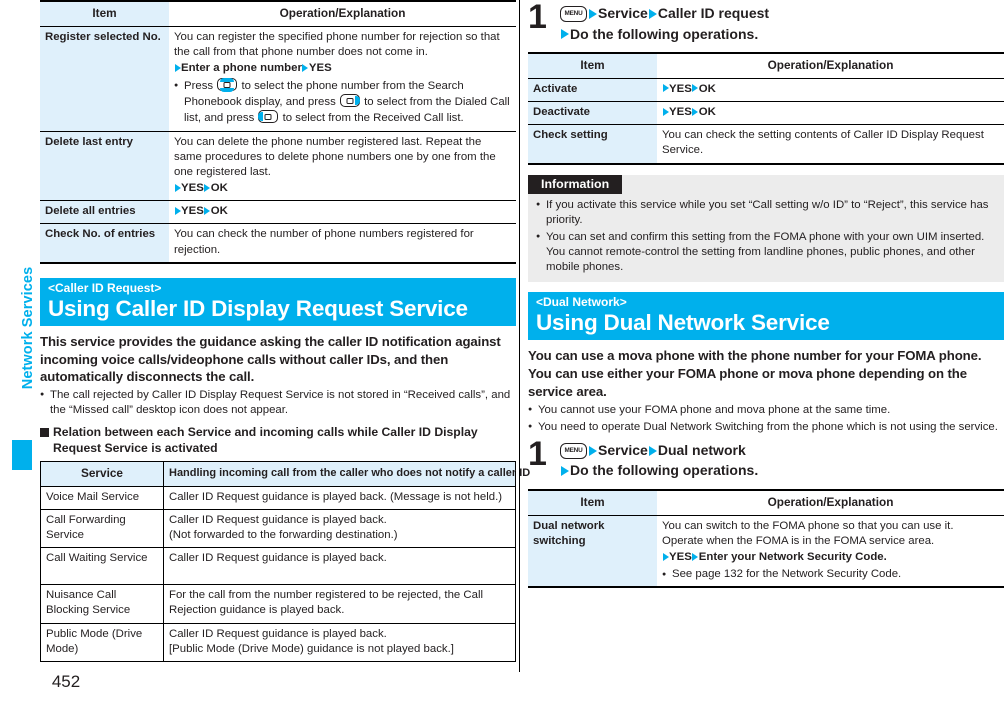 The width and height of the screenshot is (1004, 704). I want to click on step-number: 1, so click(537, 18).